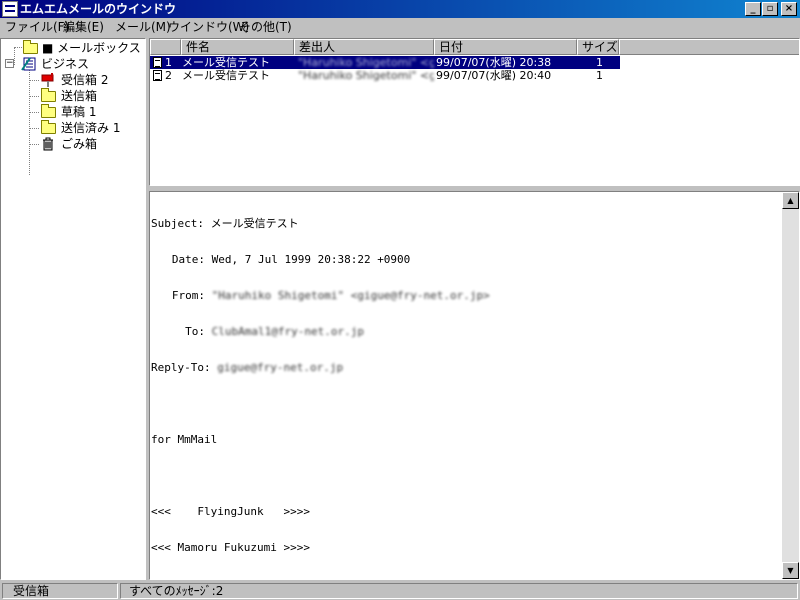 The image size is (800, 600). Describe the element at coordinates (98, 9) in the screenshot. I see `window-title: エムエムメールのウインドウ` at that location.